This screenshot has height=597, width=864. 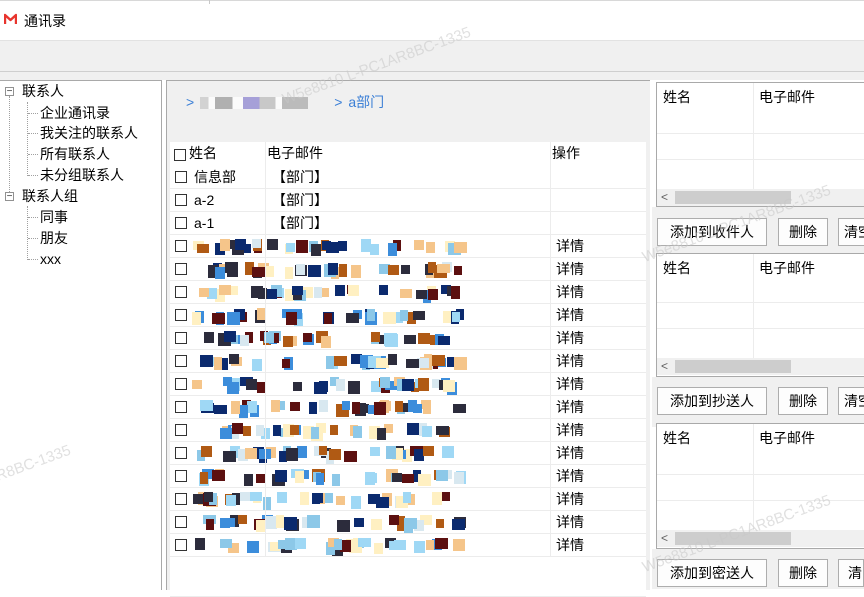 I want to click on add-to-cc-button: 添加到抄送人, so click(x=712, y=401).